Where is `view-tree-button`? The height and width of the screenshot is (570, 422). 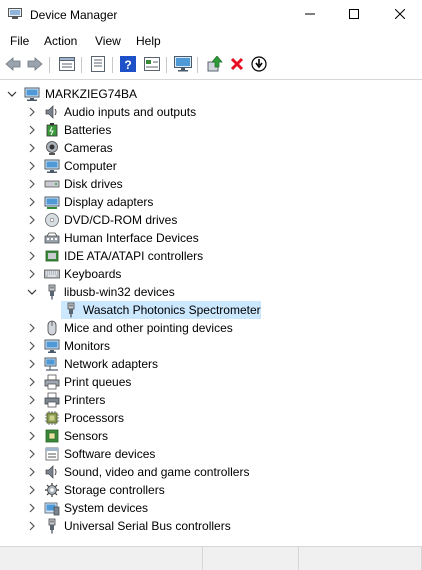
view-tree-button is located at coordinates (67, 65).